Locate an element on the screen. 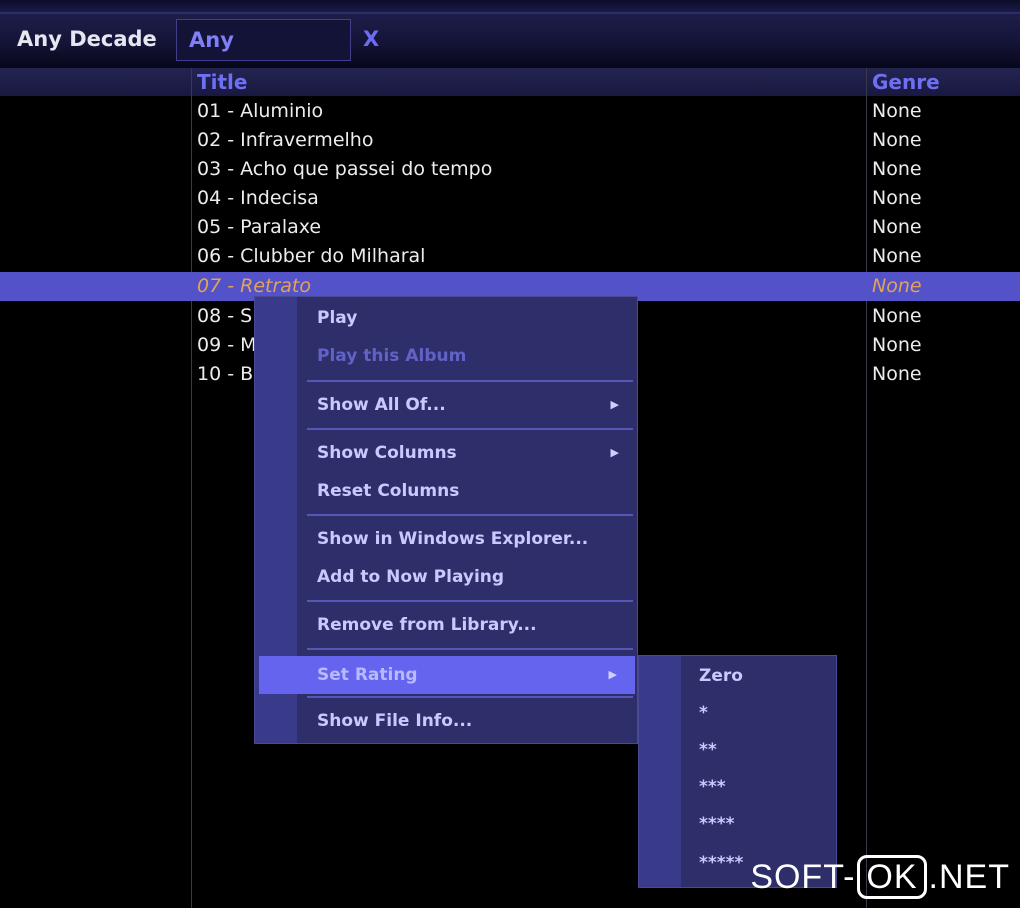  menu-item-label: Set Rating is located at coordinates (367, 675).